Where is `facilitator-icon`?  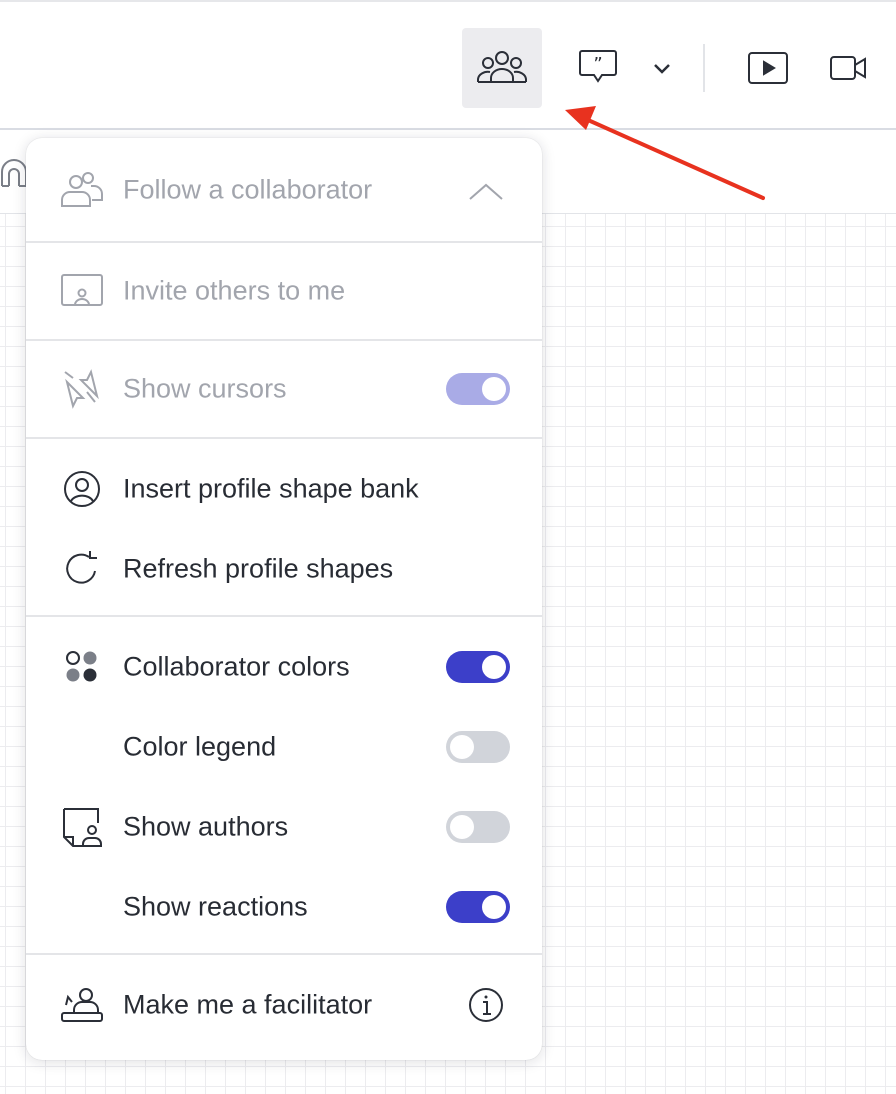
facilitator-icon is located at coordinates (82, 1005).